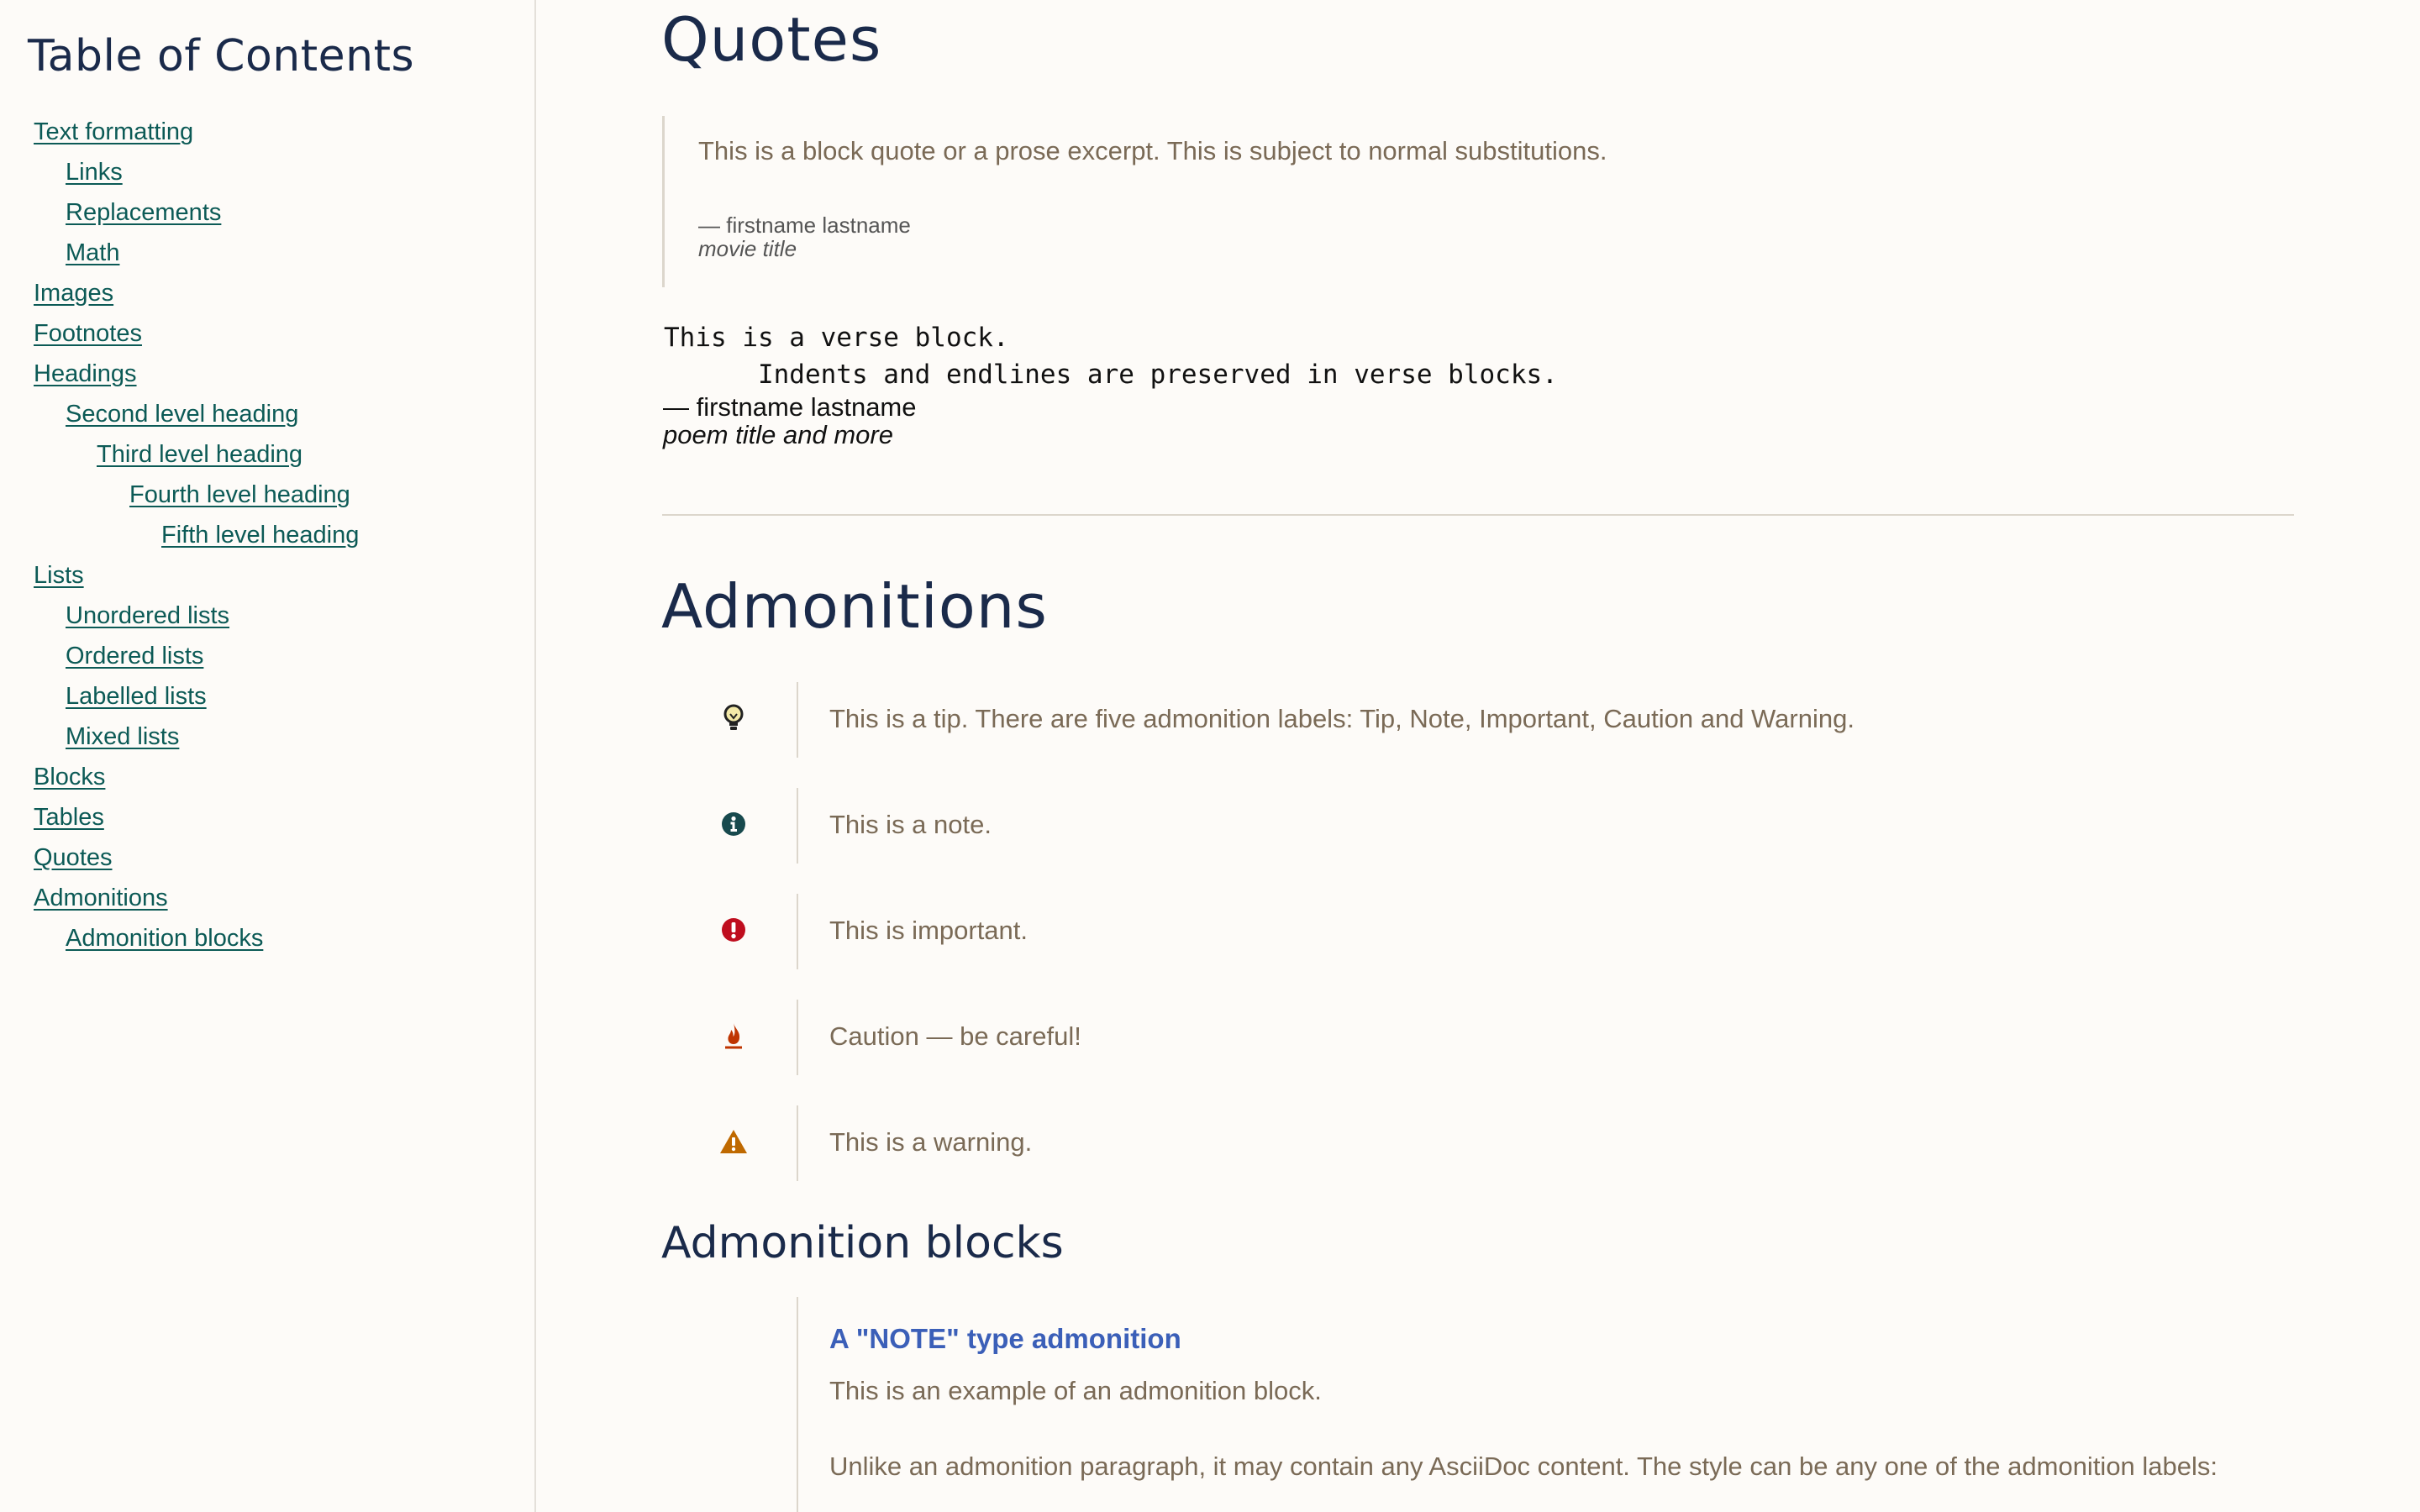 The width and height of the screenshot is (2420, 1512). I want to click on toc-link-labelled-lists: Labelled lists, so click(136, 696).